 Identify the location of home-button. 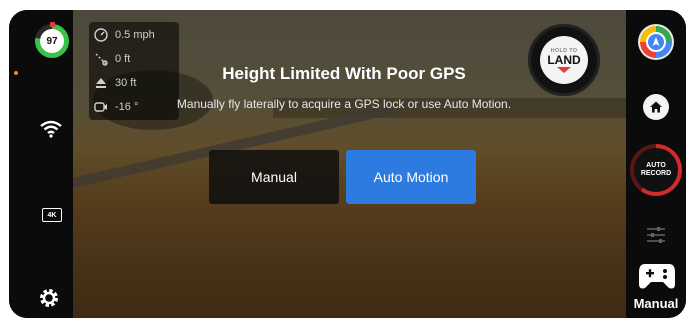
(656, 107).